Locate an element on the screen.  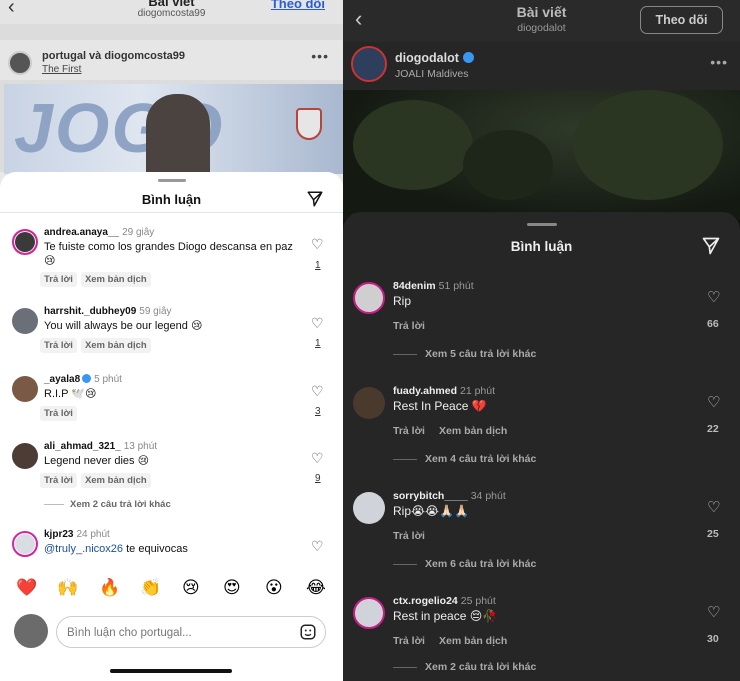
comment-user: kjpr23 24 phút is located at coordinates (77, 534).